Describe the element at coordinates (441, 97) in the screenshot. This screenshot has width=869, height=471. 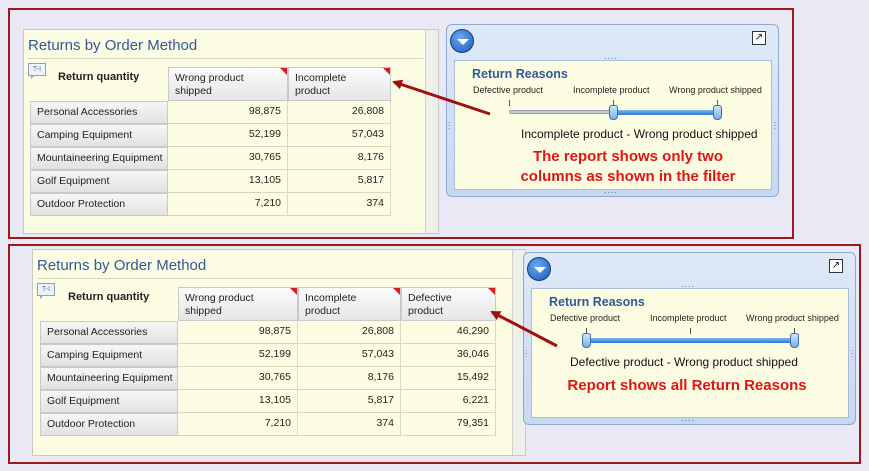
I see `arrow-top` at that location.